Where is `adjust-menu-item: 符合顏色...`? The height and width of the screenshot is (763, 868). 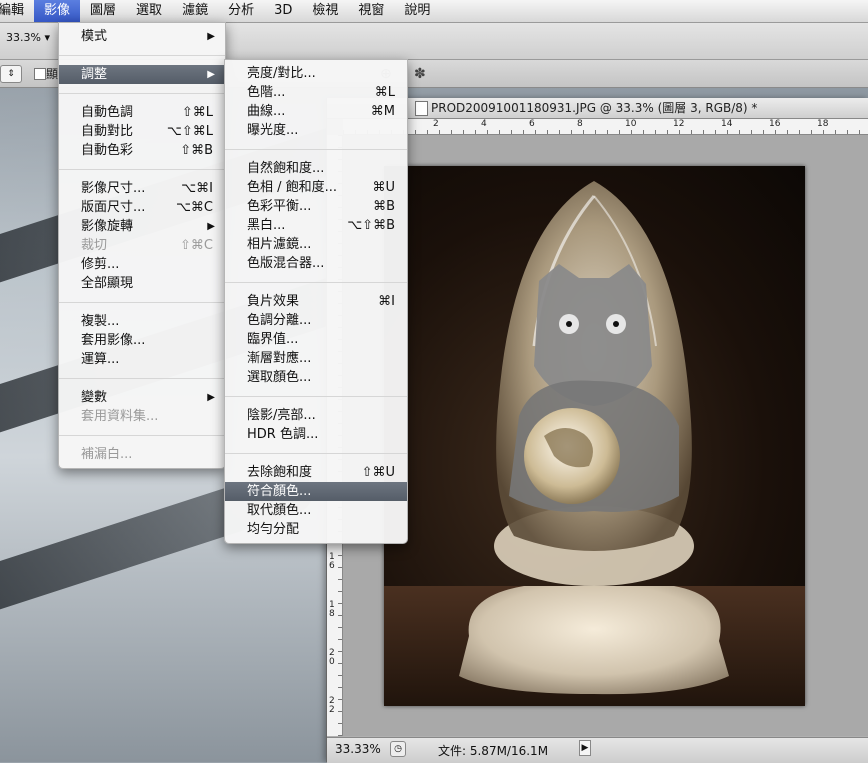 adjust-menu-item: 符合顏色... is located at coordinates (316, 491).